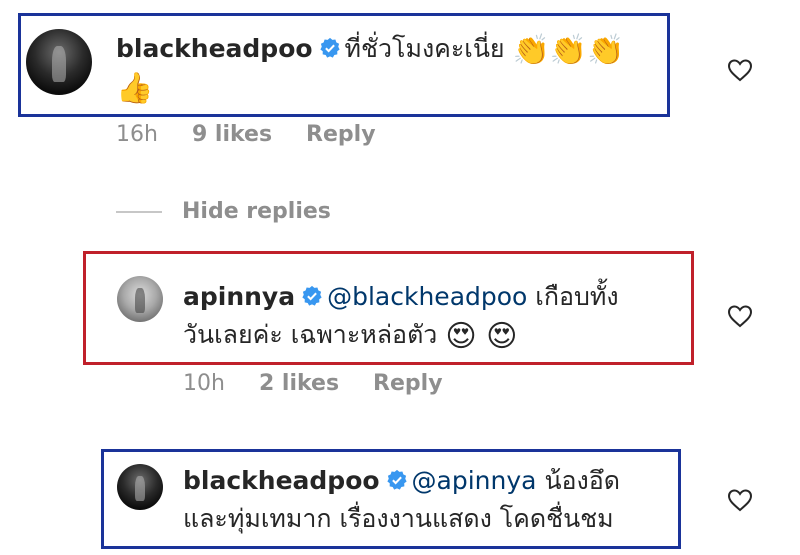  What do you see at coordinates (398, 518) in the screenshot?
I see `comment-body-line2: และทุ่มเทมาก เรื่องงานแสดง โคดชื่นชม` at bounding box center [398, 518].